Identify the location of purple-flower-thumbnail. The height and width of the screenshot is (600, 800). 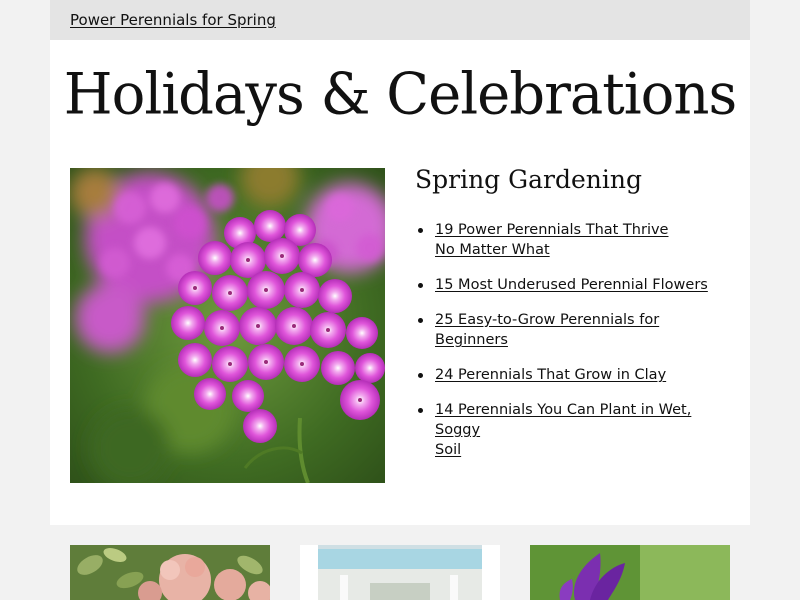
(630, 572).